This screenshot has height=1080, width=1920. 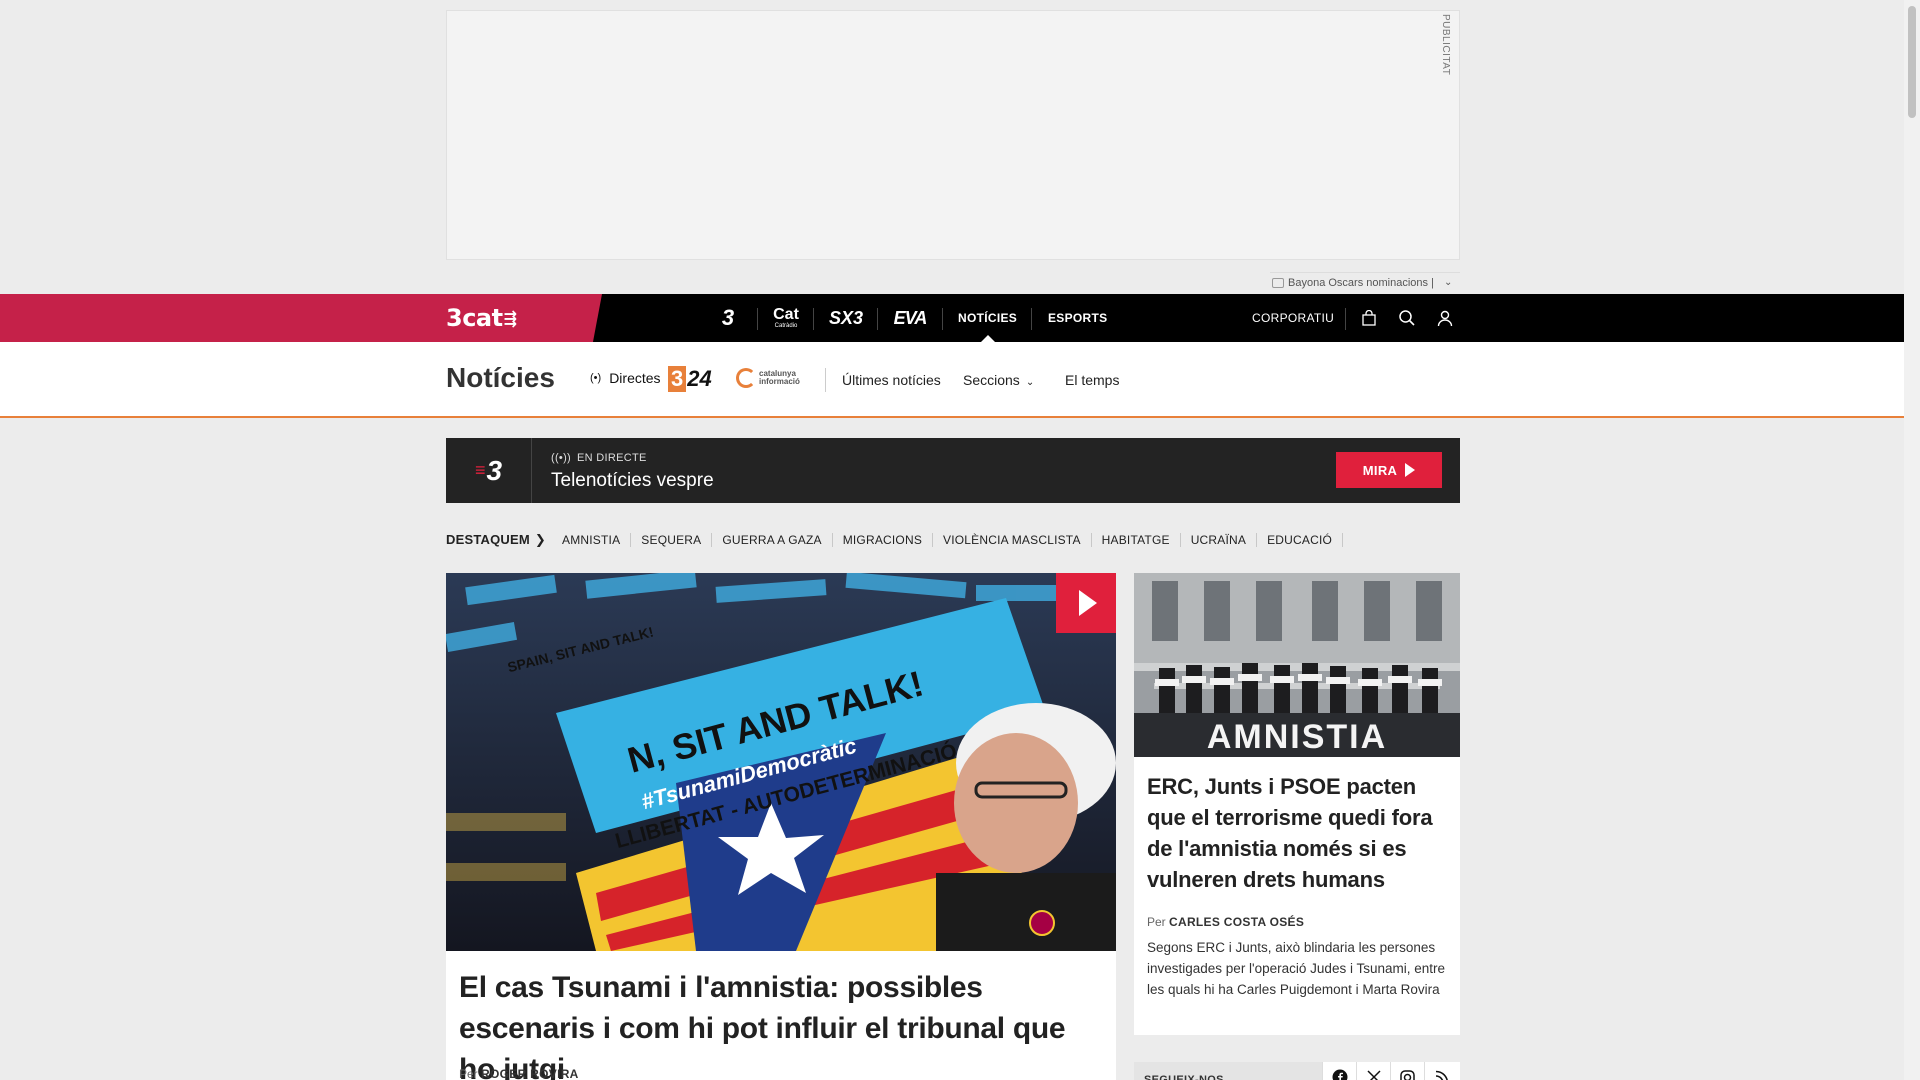 I want to click on tv3-logo-icon: 3, so click(x=728, y=318).